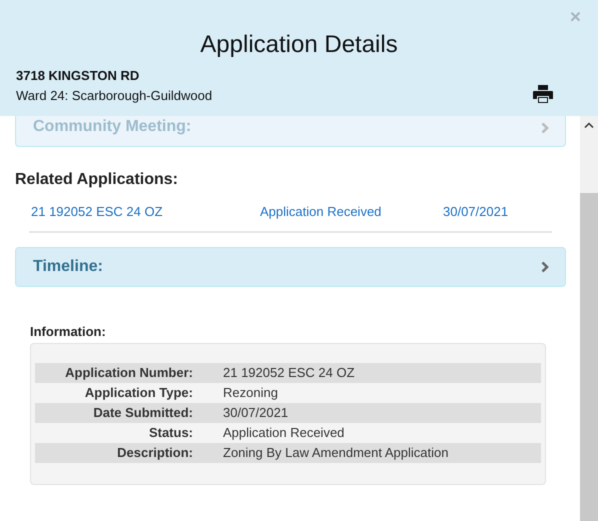 The image size is (598, 521). I want to click on scroll-up-icon, so click(589, 125).